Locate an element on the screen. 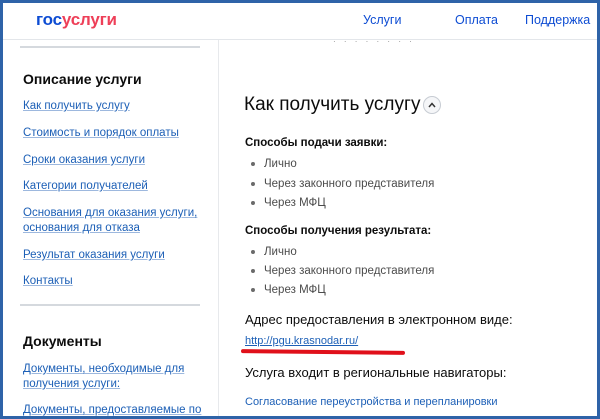  result-method-label: Через МФЦ is located at coordinates (295, 290).